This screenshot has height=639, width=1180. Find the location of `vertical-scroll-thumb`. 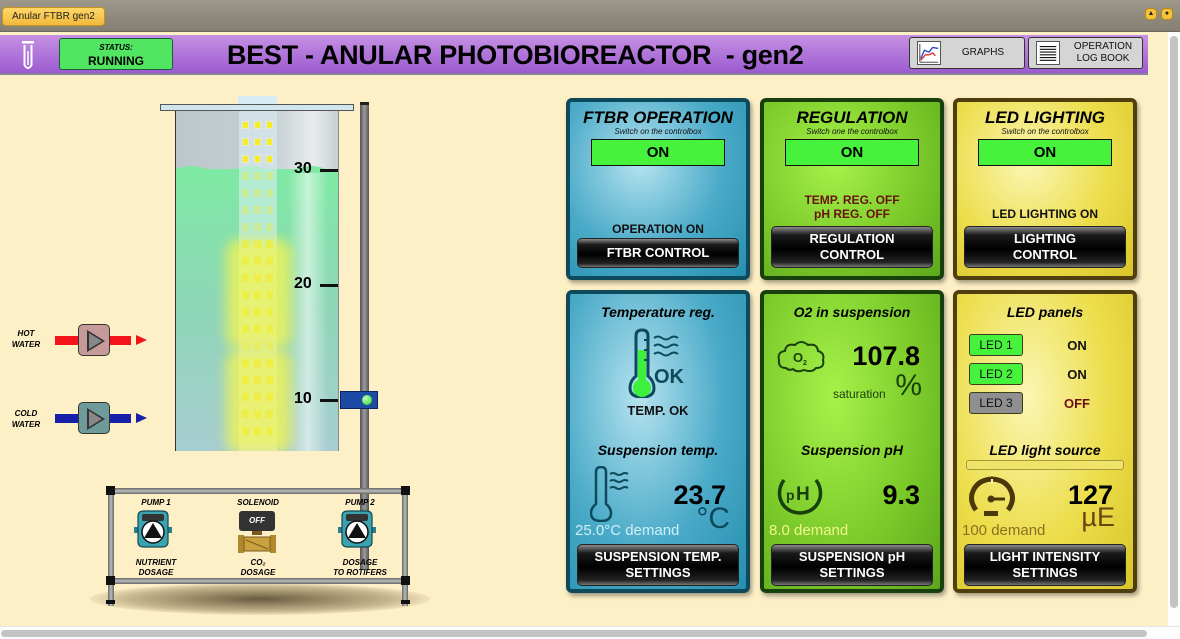

vertical-scroll-thumb is located at coordinates (1174, 322).